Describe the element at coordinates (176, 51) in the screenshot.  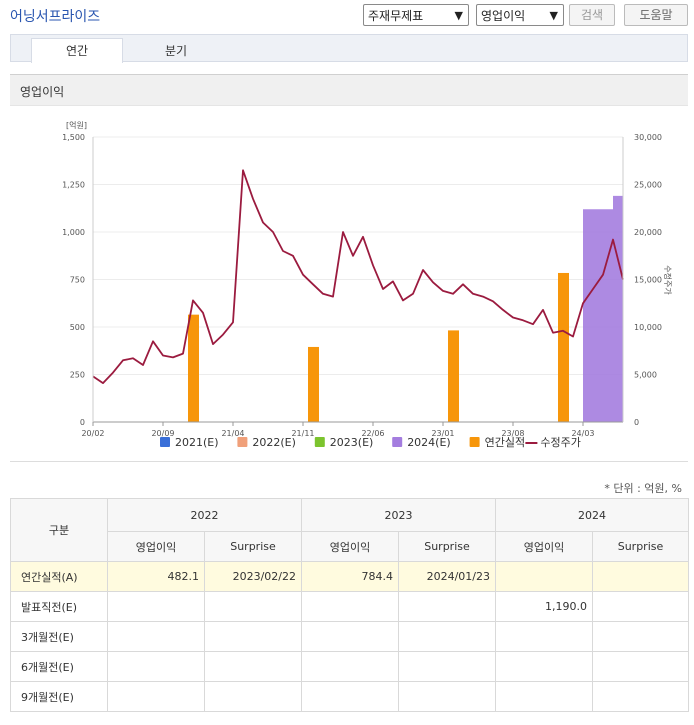
I see `tab-quarterly: 분기` at that location.